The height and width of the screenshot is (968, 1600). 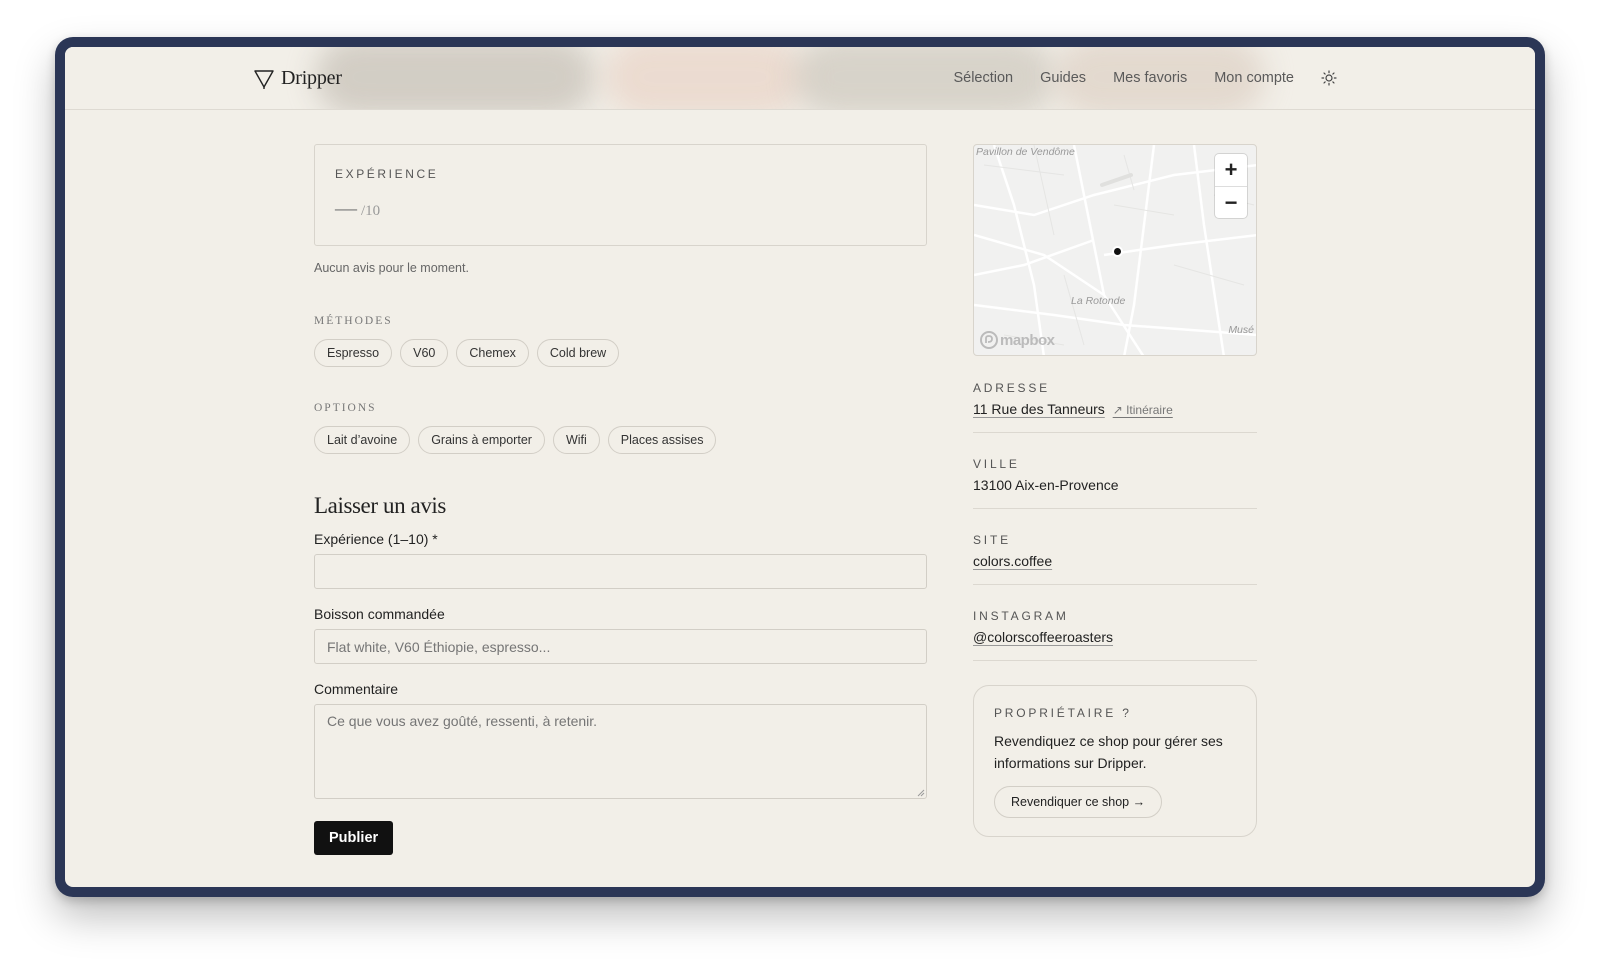 I want to click on address-block: ADRESSE 11 Rue des Tanneurs ↗ Itinéraire, so click(x=1115, y=394).